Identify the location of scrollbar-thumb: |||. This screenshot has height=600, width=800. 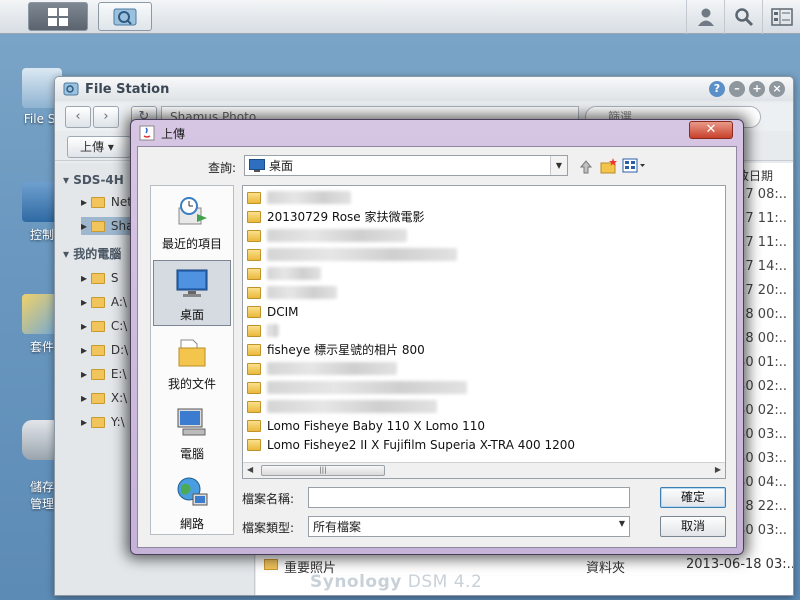
(323, 470).